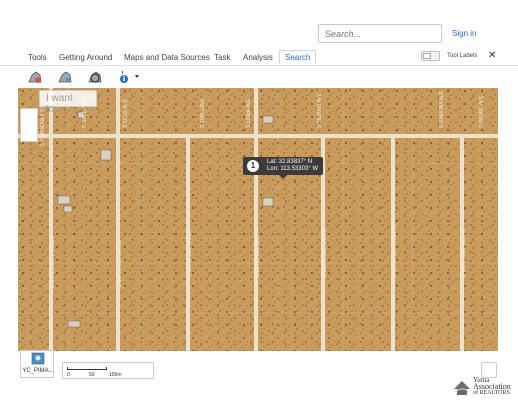  What do you see at coordinates (427, 56) in the screenshot?
I see `toggle-knob` at bounding box center [427, 56].